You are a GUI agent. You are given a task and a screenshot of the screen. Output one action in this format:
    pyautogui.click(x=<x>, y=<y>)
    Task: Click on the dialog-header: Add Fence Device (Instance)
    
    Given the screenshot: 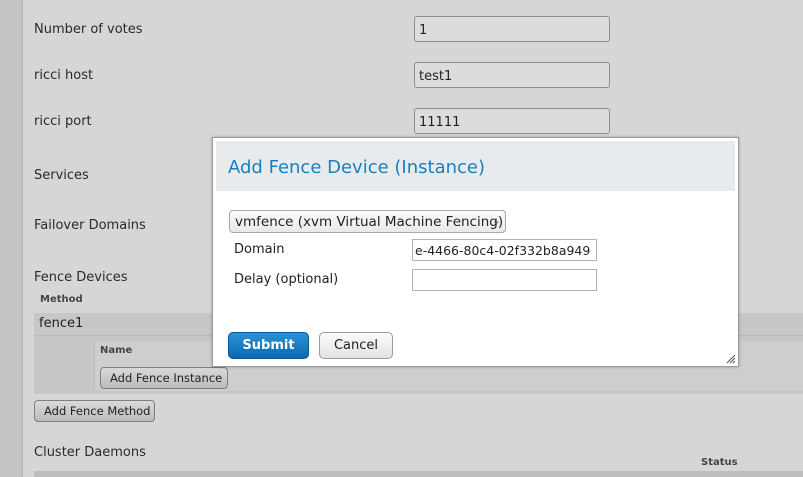 What is the action you would take?
    pyautogui.click(x=475, y=166)
    